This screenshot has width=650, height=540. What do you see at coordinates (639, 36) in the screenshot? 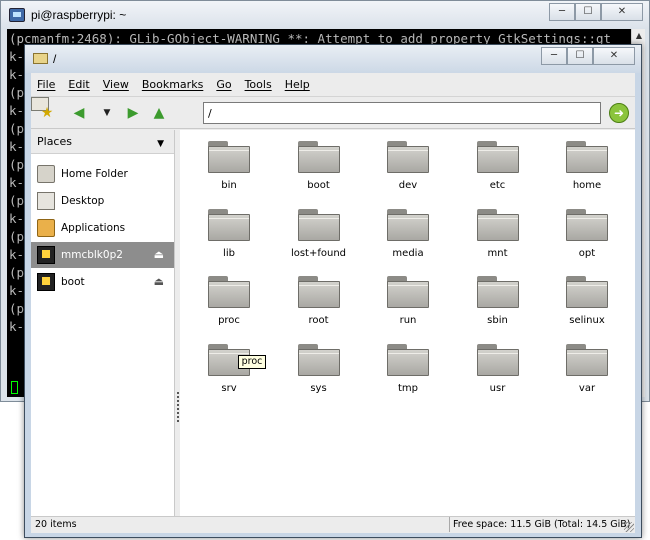
I see `scroll-up-icon: ▲` at bounding box center [639, 36].